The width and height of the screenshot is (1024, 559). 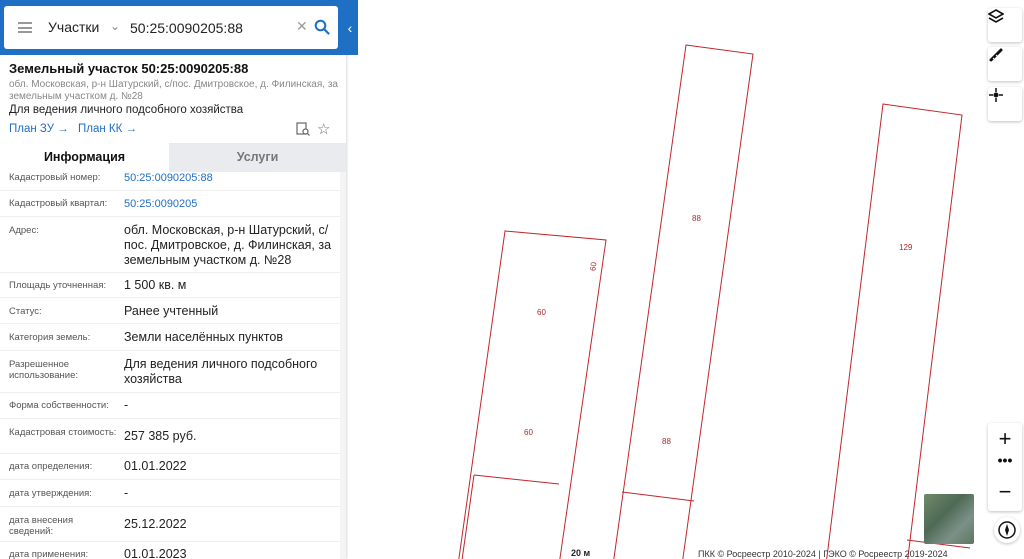 What do you see at coordinates (203, 337) in the screenshot?
I see `info-value: Земли населённых пунктов` at bounding box center [203, 337].